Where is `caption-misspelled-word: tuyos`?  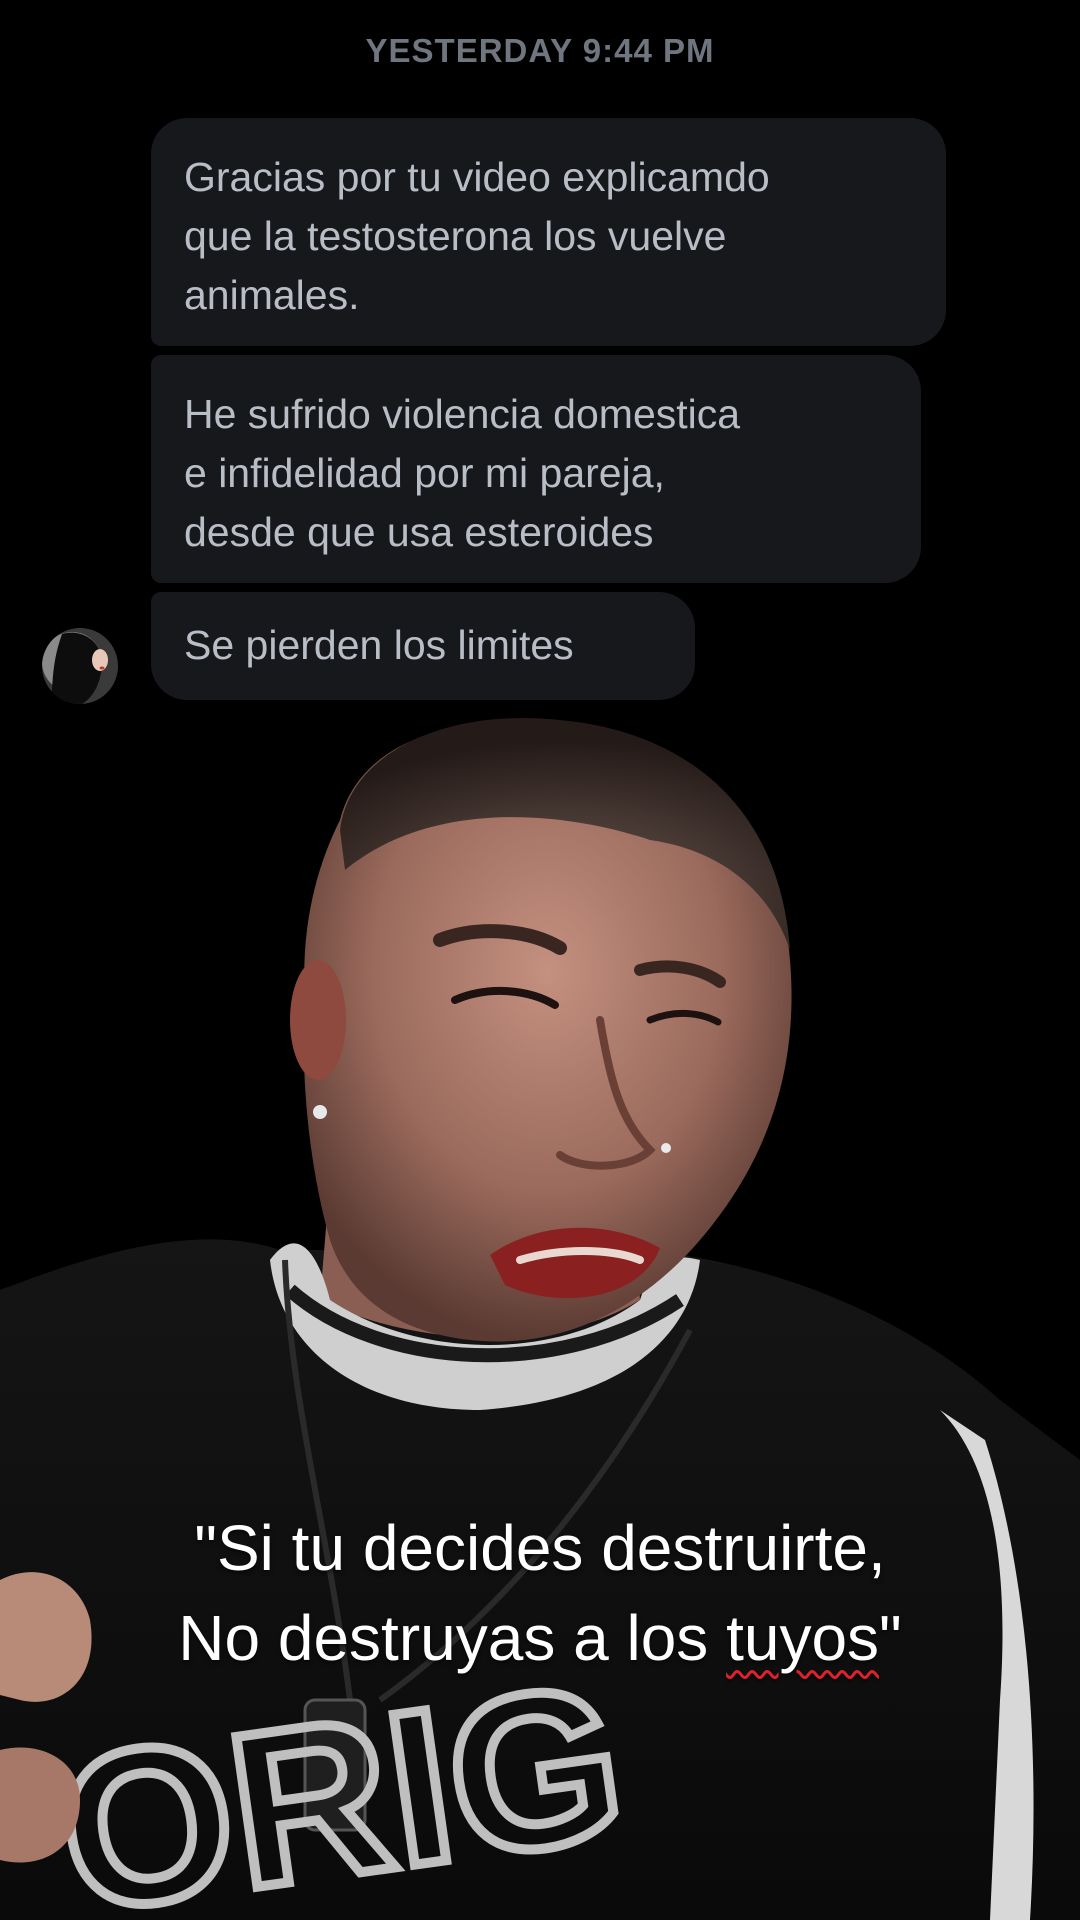 caption-misspelled-word: tuyos is located at coordinates (803, 1638).